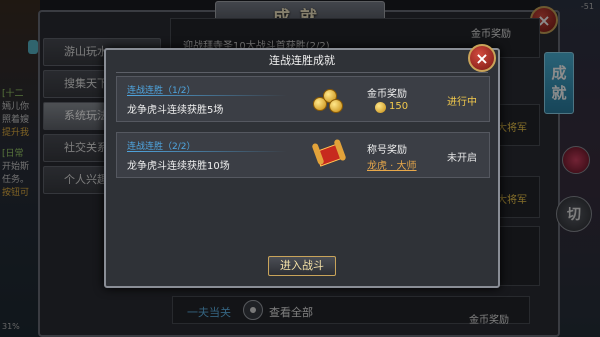 This screenshot has width=600, height=337. What do you see at coordinates (392, 164) in the screenshot?
I see `title-reward-link: 龙虎 · 大师` at bounding box center [392, 164].